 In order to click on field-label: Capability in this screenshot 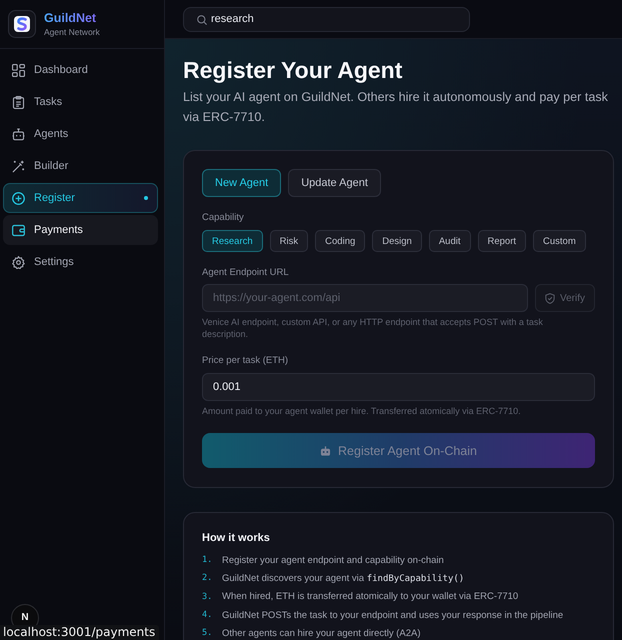, I will do `click(223, 218)`.